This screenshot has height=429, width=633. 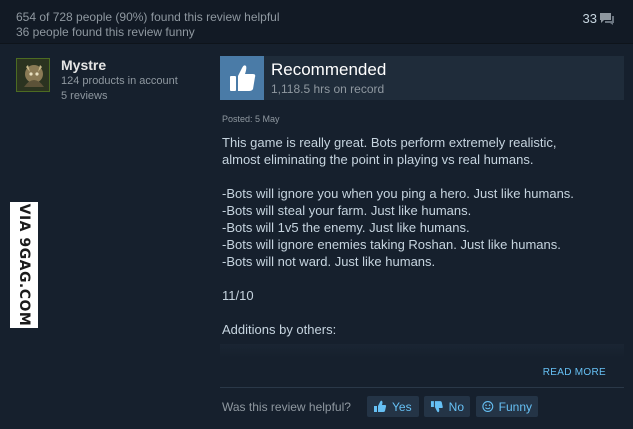 I want to click on helpful-question: Was this review helpful?, so click(x=286, y=407).